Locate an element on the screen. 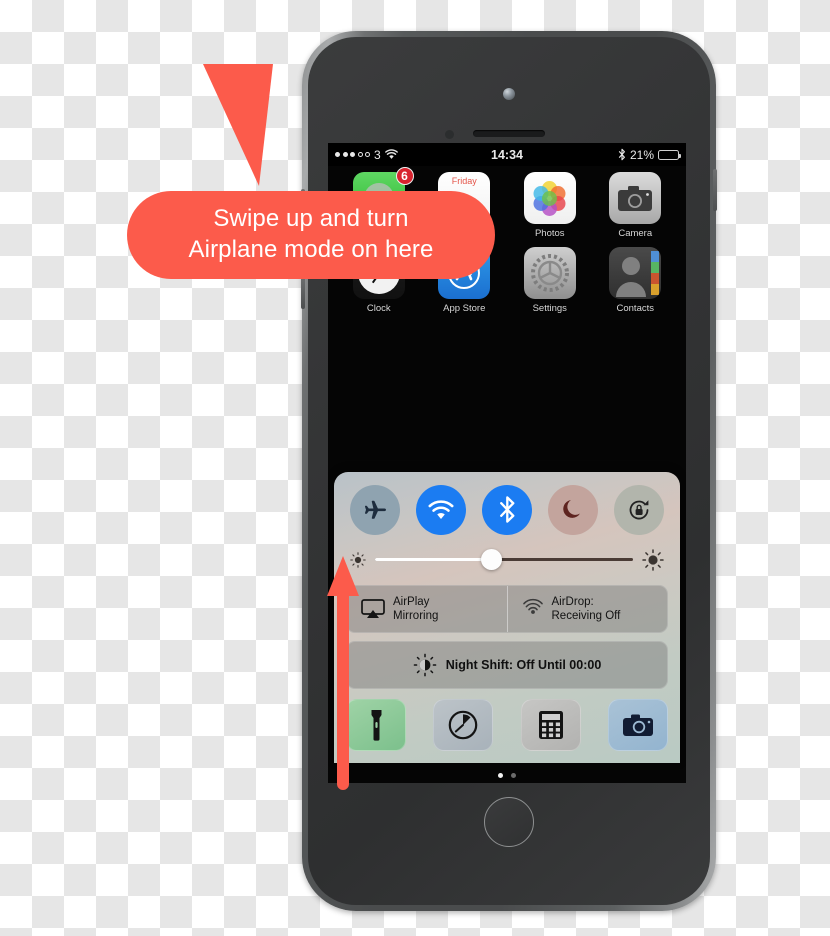 The width and height of the screenshot is (830, 936). app-label: Clock is located at coordinates (378, 308).